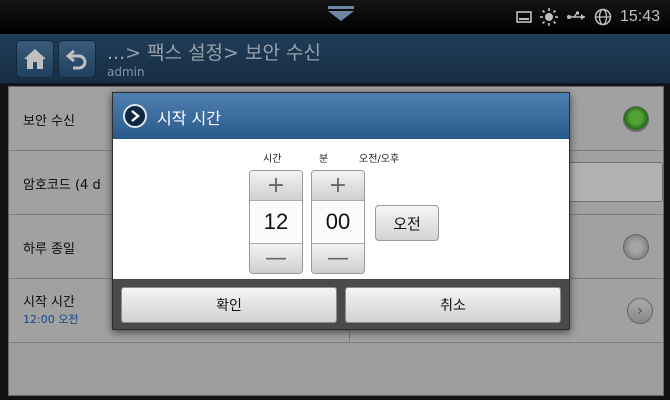  I want to click on hour-stepper: + 12 —, so click(276, 222).